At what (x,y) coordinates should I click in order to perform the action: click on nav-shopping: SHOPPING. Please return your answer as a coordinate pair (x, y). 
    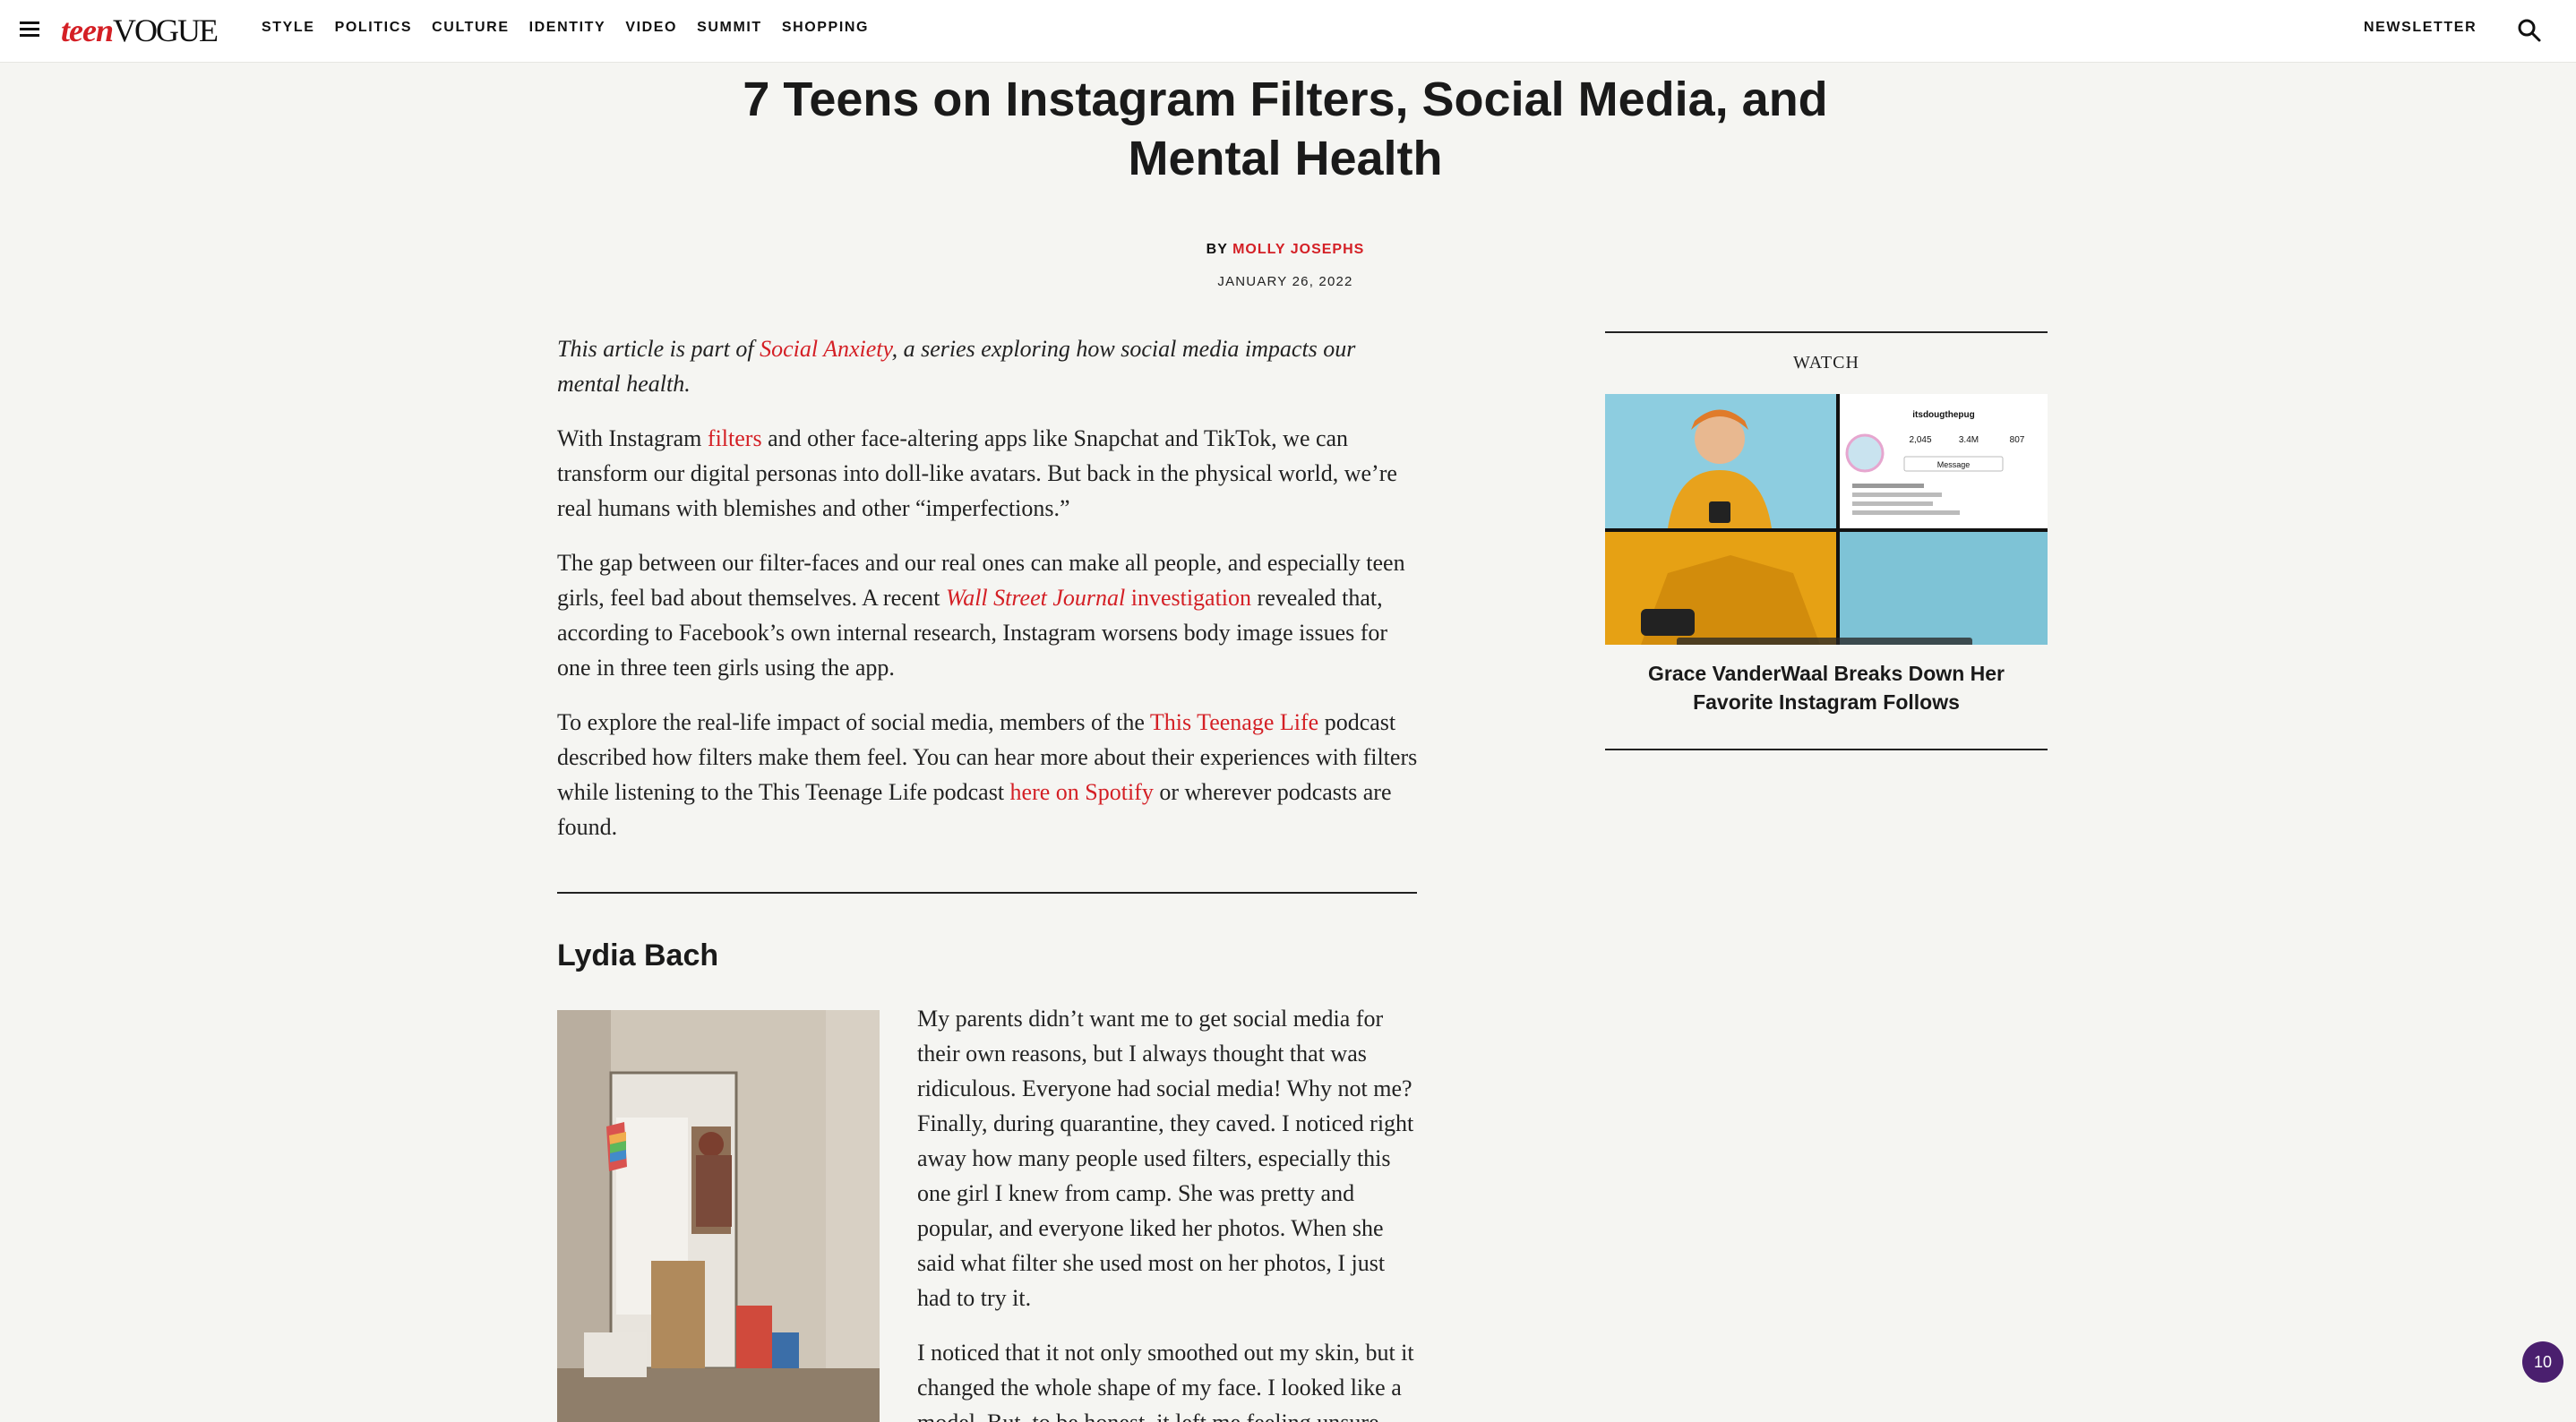
    Looking at the image, I should click on (825, 28).